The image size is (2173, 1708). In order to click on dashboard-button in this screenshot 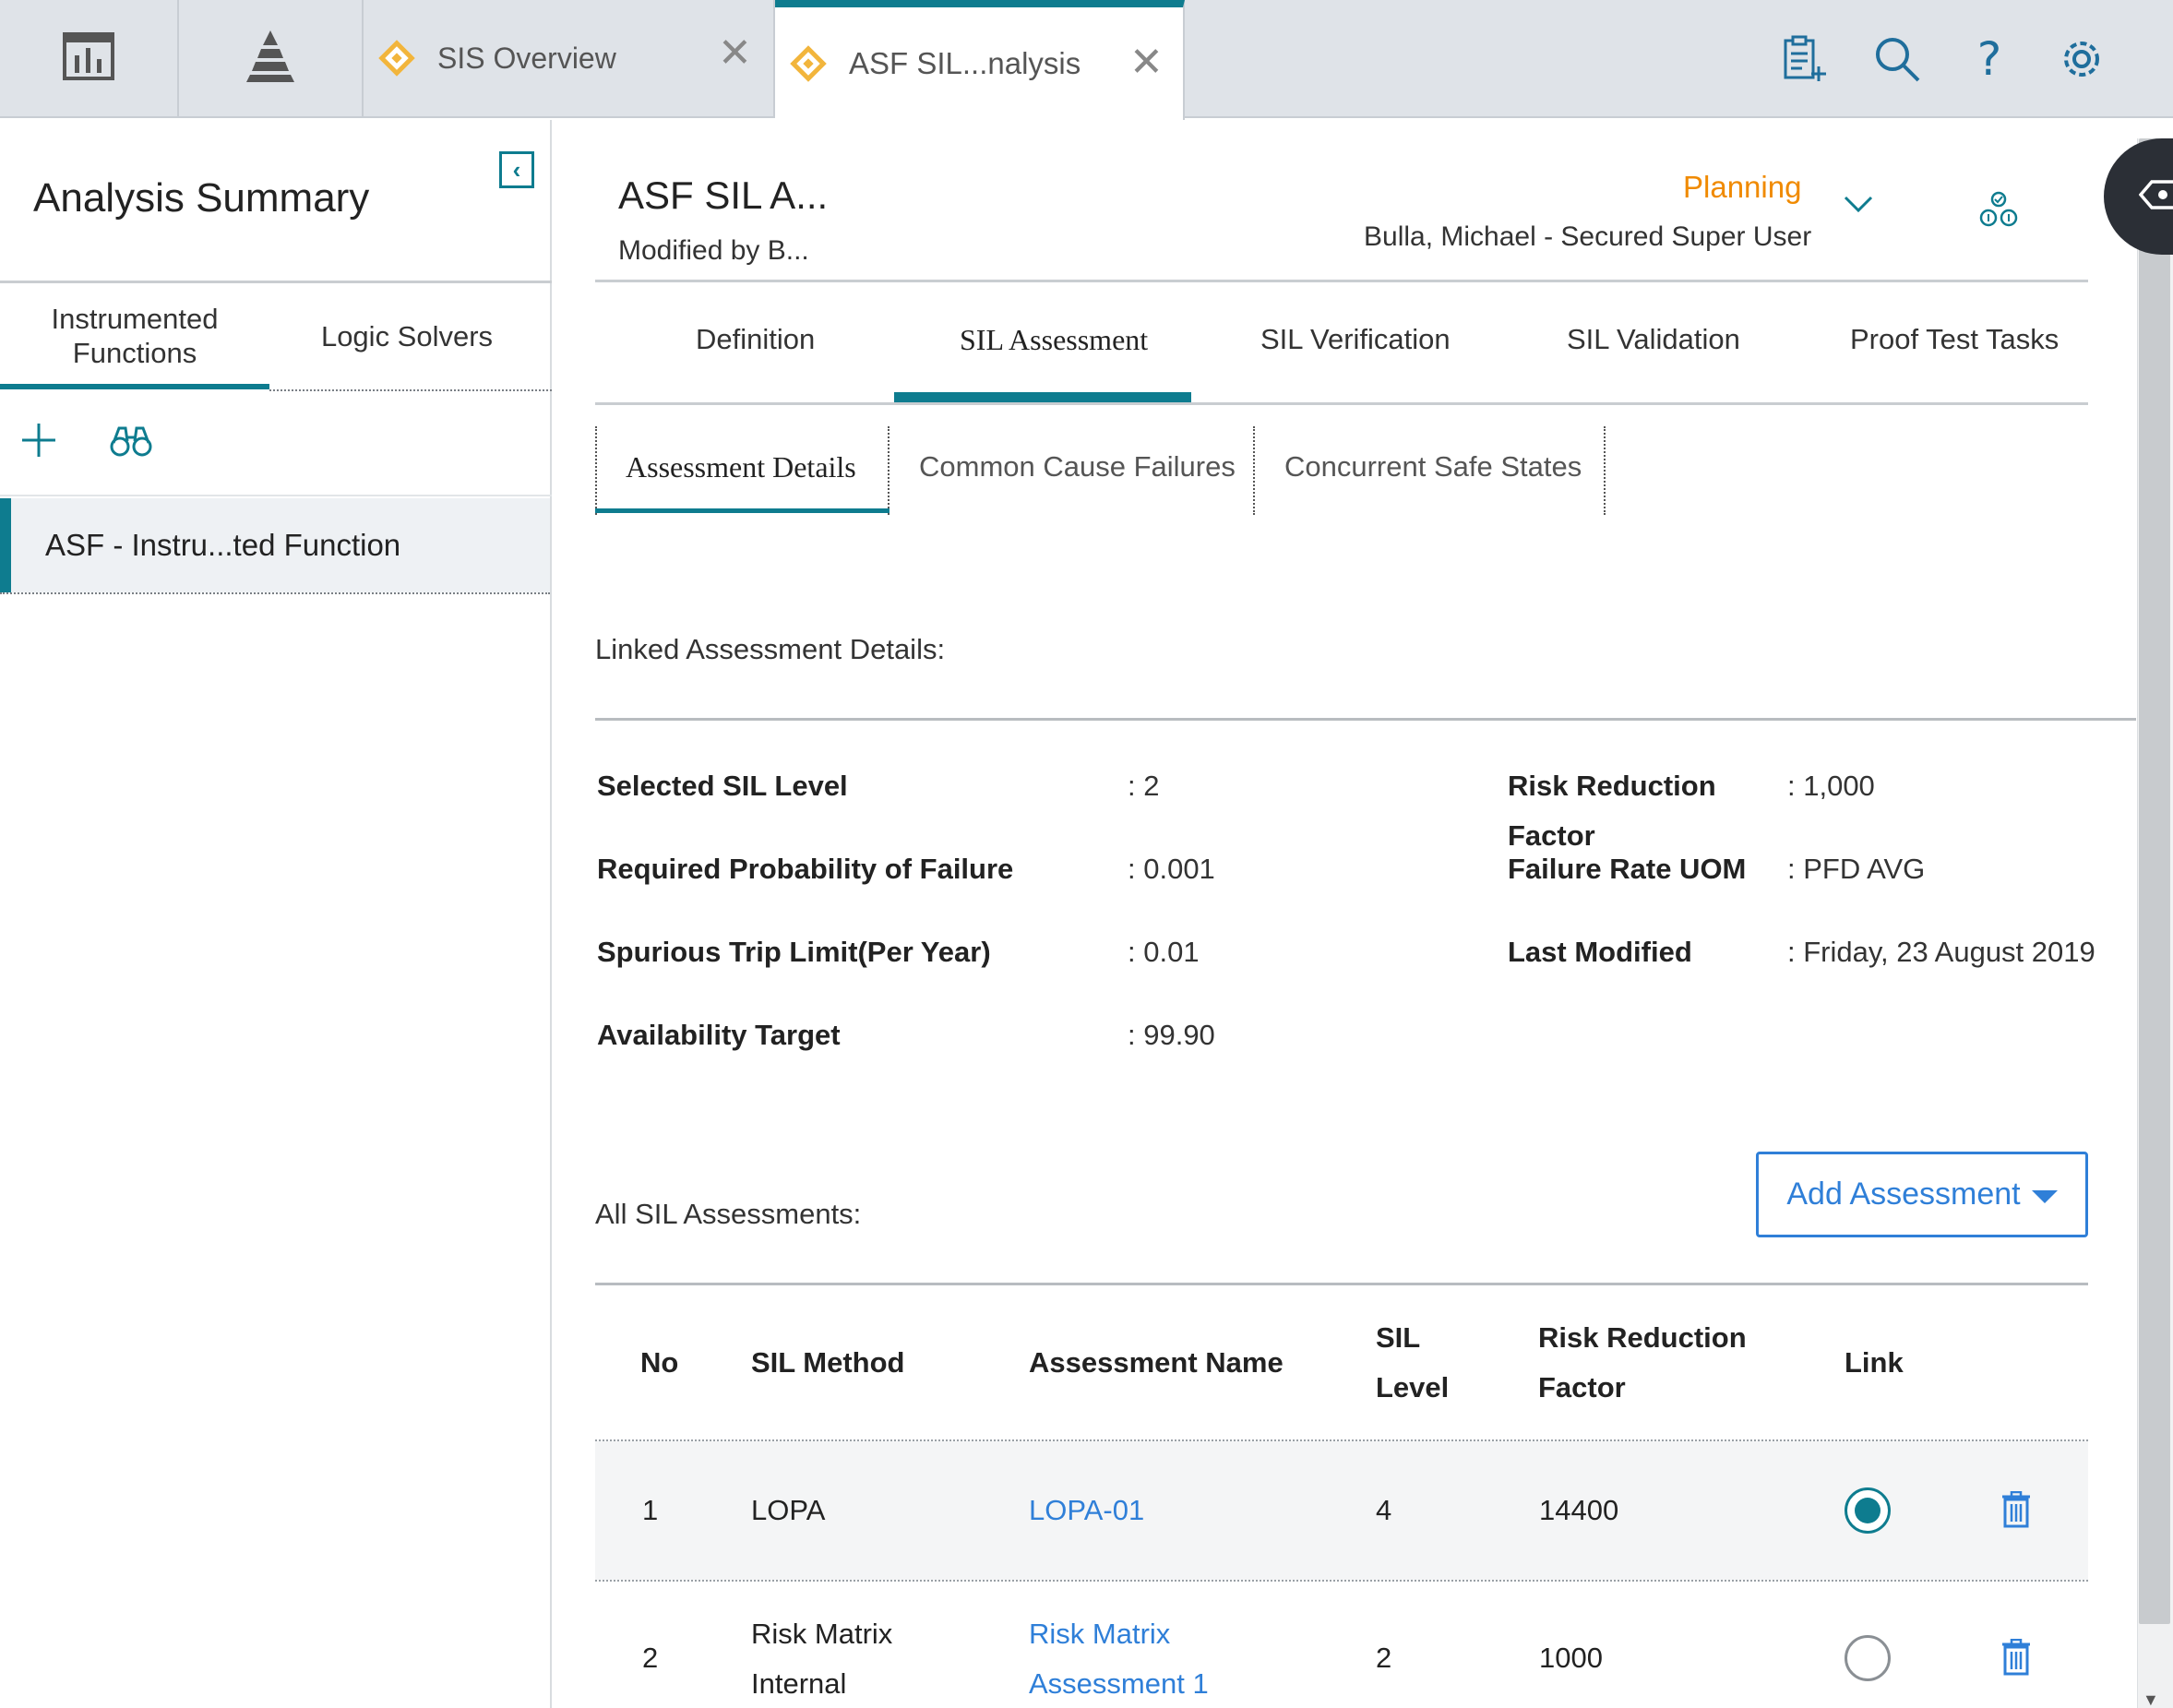, I will do `click(89, 58)`.